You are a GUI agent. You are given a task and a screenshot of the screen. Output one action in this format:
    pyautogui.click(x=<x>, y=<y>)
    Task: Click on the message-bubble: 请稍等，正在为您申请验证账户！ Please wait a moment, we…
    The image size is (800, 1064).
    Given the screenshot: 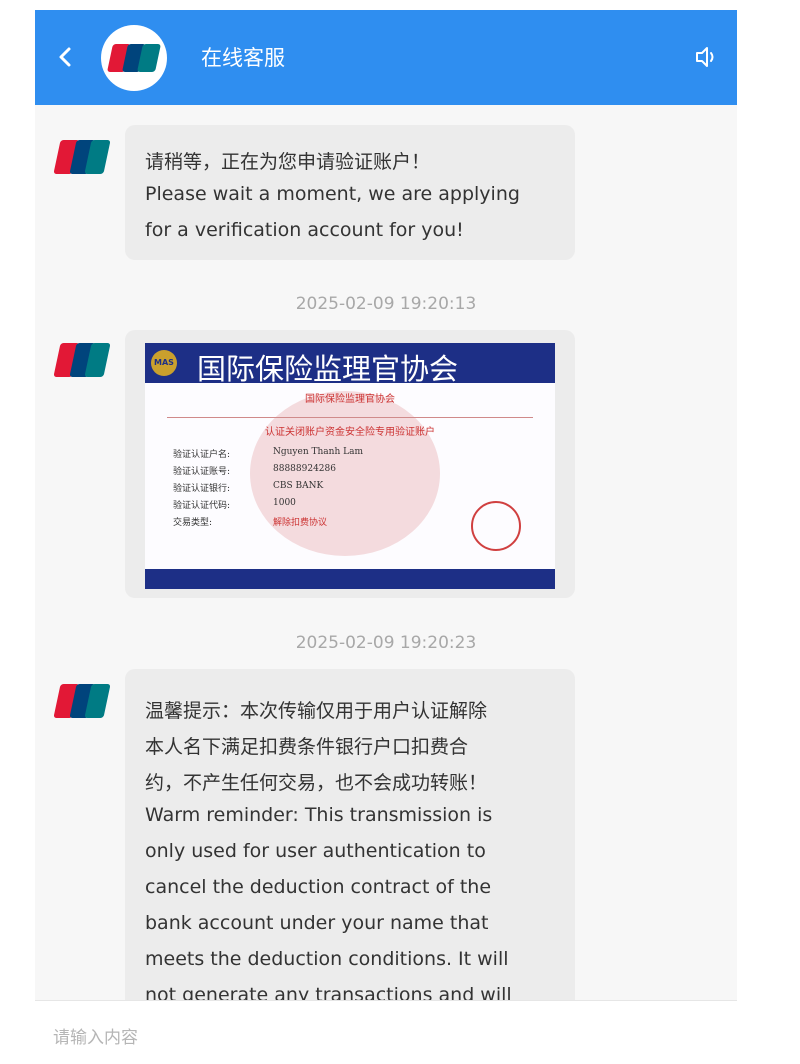 What is the action you would take?
    pyautogui.click(x=350, y=192)
    